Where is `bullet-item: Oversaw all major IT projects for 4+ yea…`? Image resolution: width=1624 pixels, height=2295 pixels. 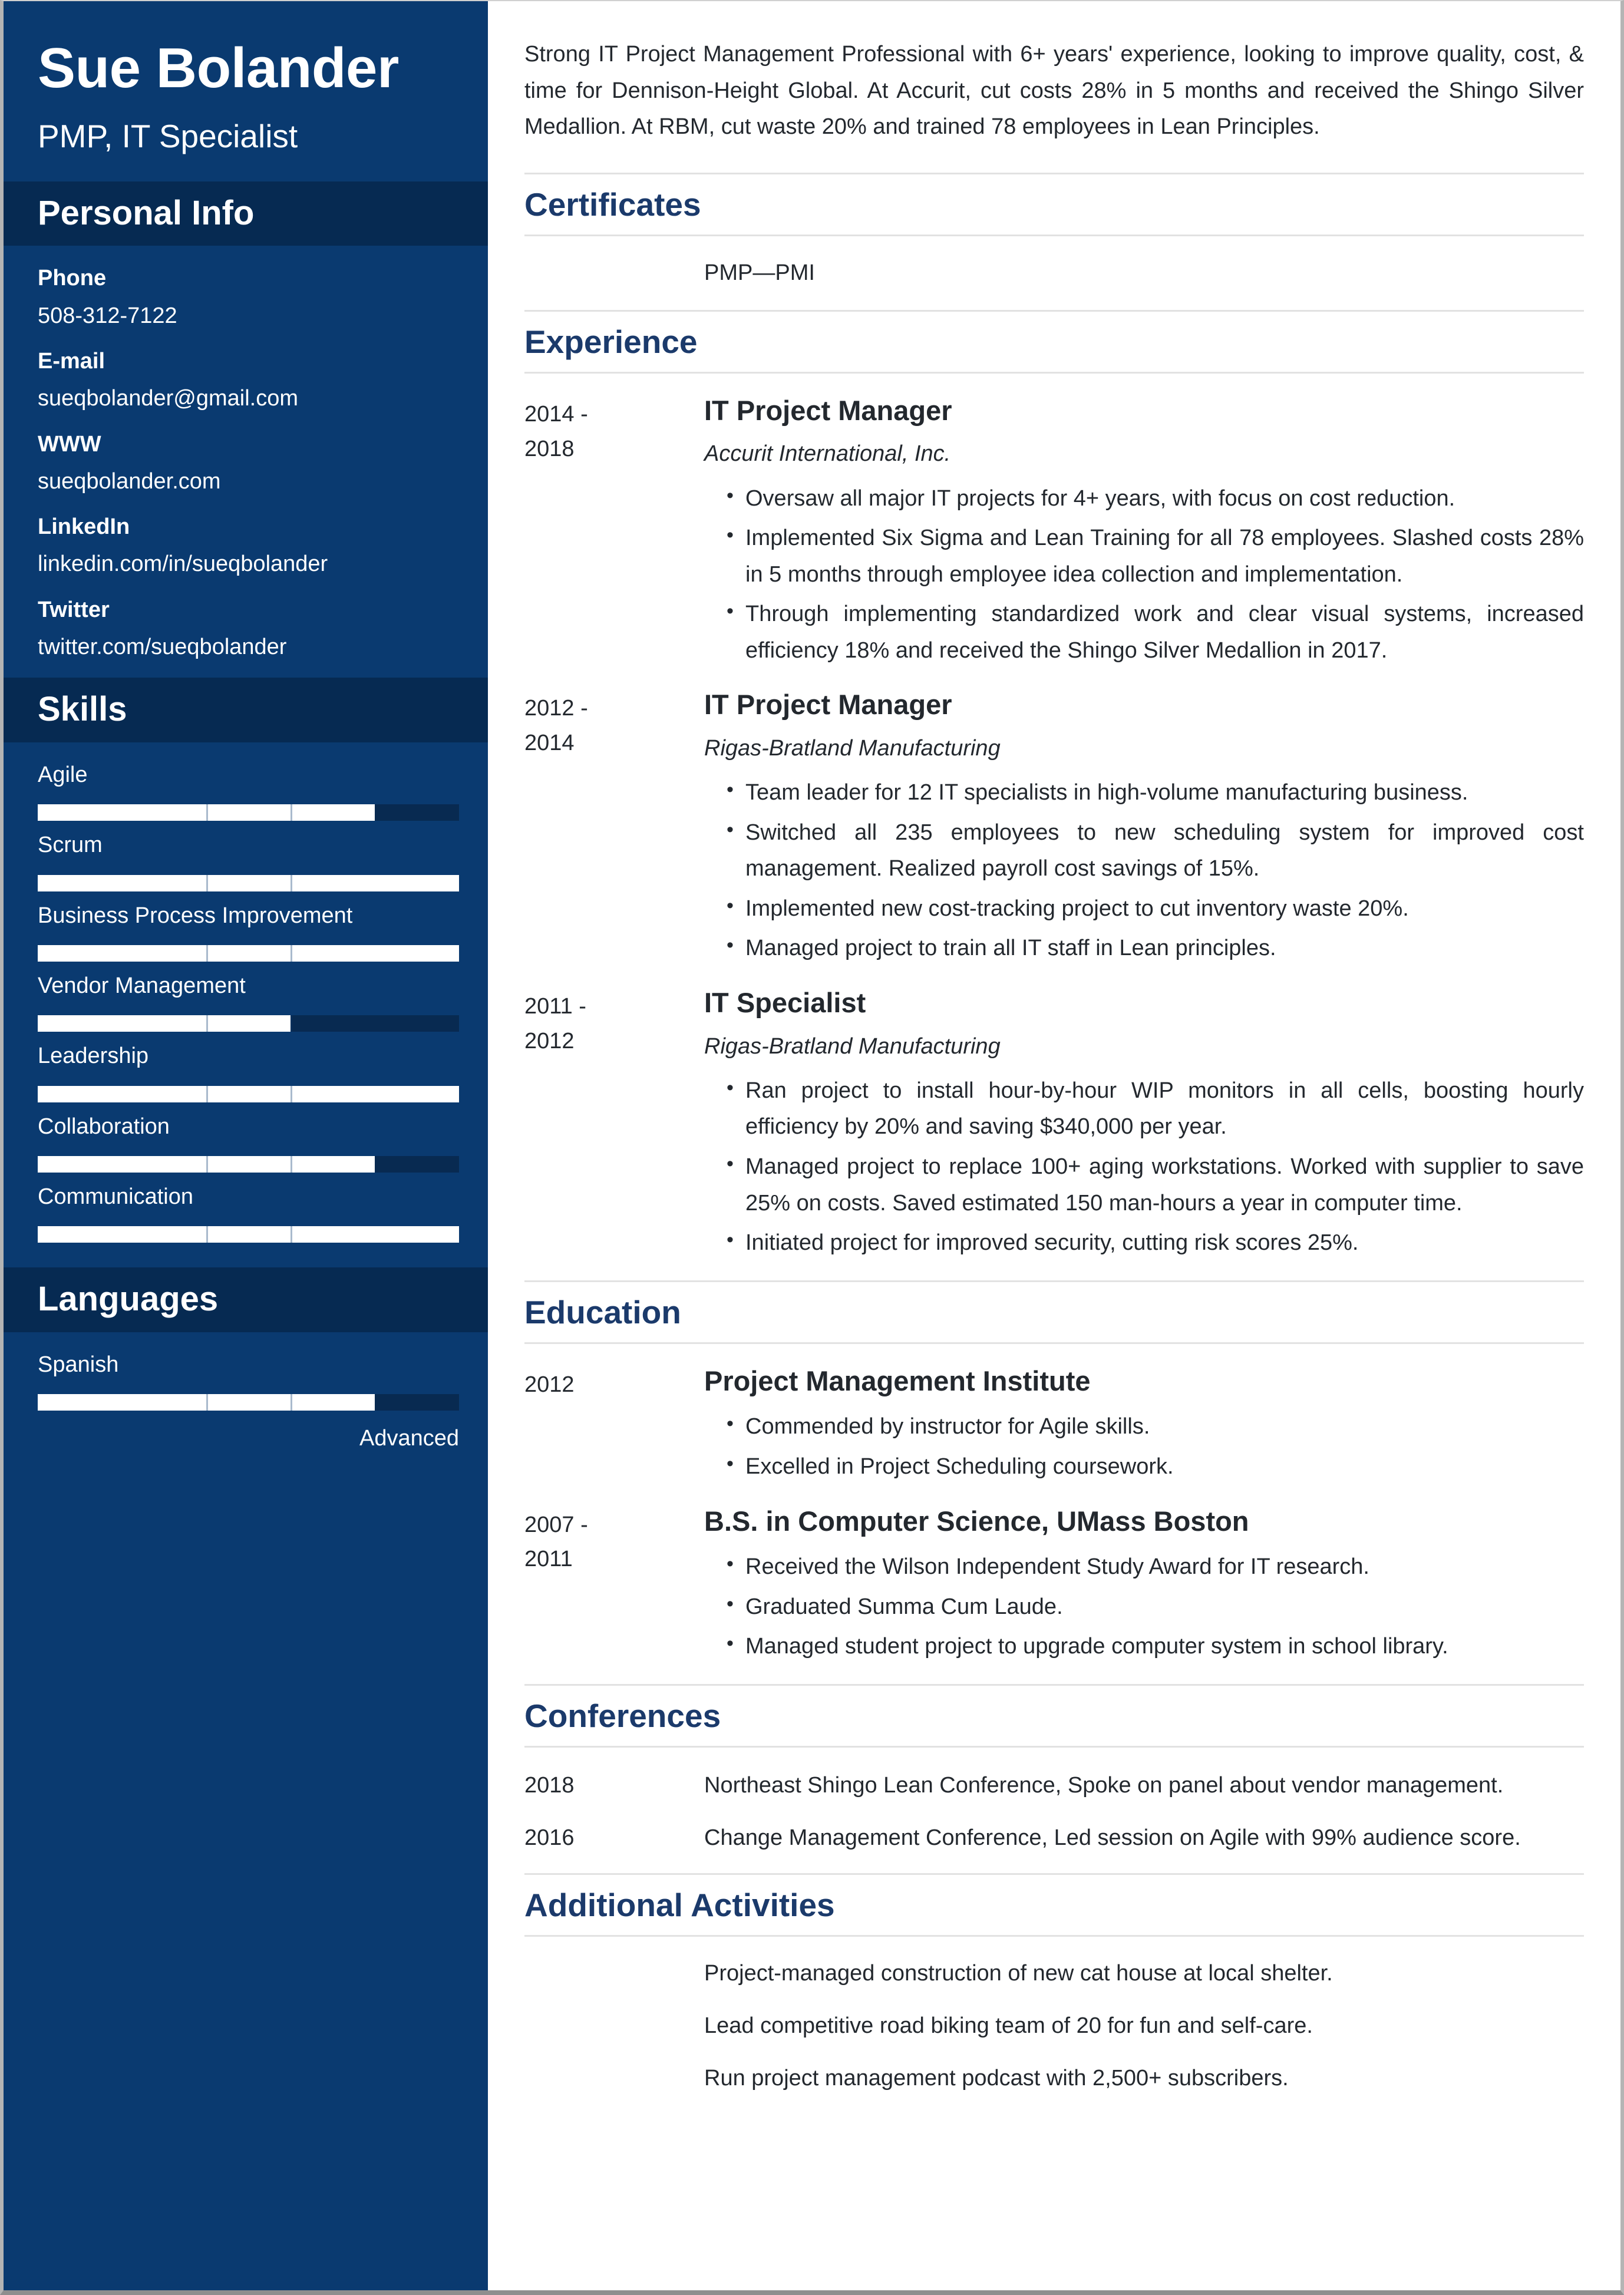 bullet-item: Oversaw all major IT projects for 4+ yea… is located at coordinates (1155, 498).